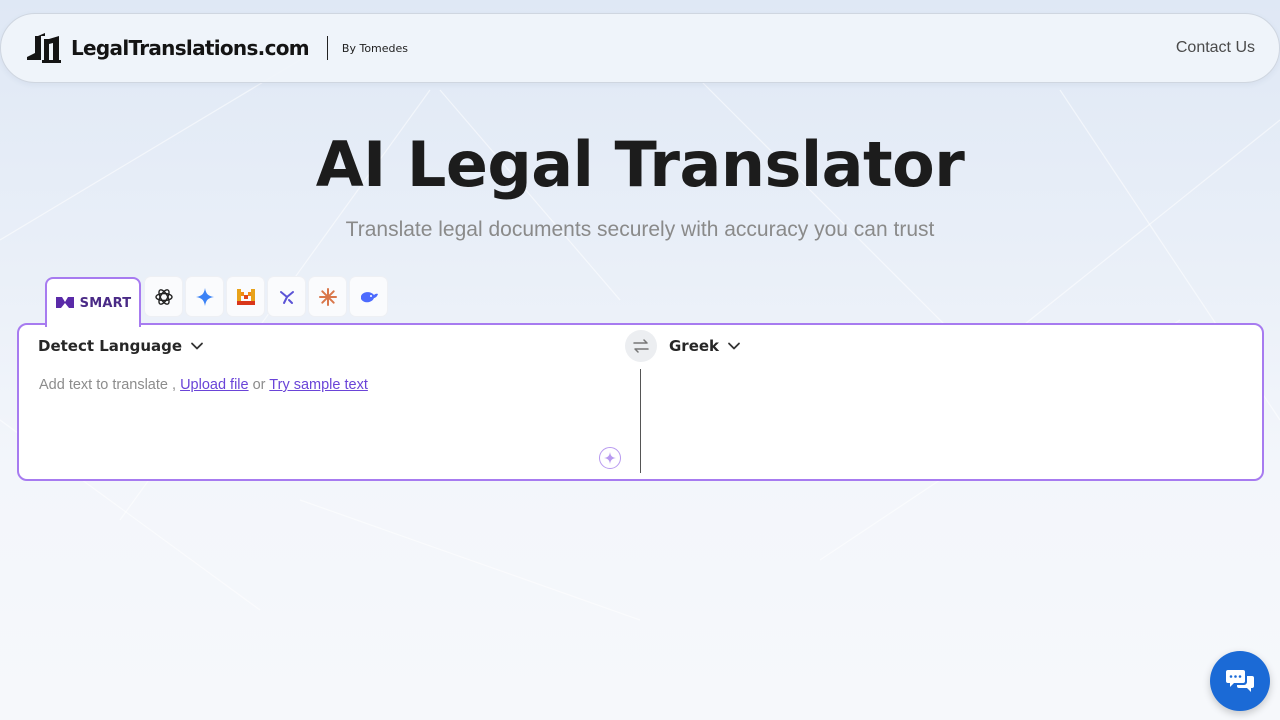  I want to click on tab-perplexity, so click(286, 296).